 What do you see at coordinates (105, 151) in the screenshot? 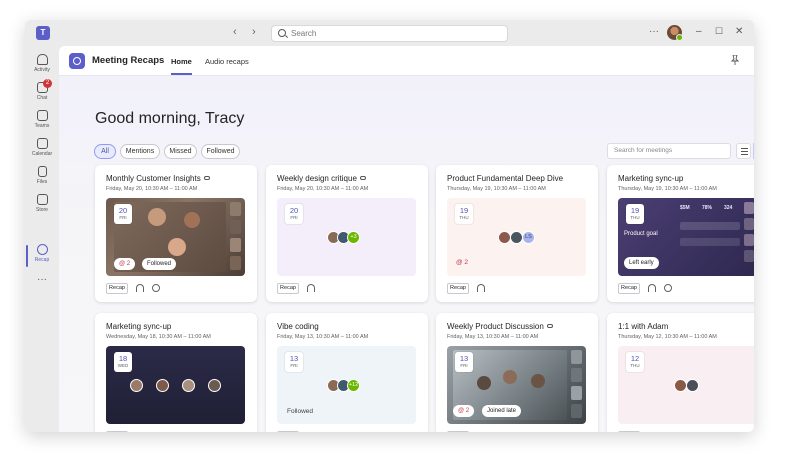
I see `filter-all: All` at bounding box center [105, 151].